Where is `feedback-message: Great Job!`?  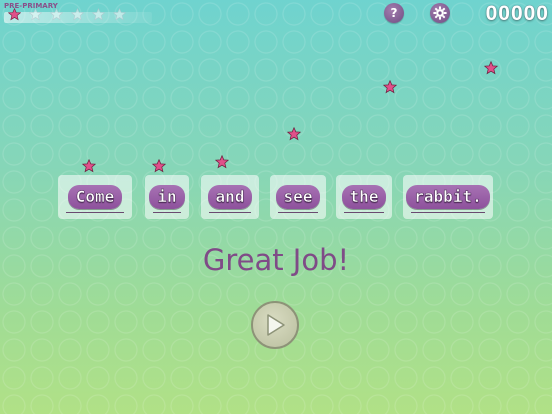
feedback-message: Great Job! is located at coordinates (276, 260).